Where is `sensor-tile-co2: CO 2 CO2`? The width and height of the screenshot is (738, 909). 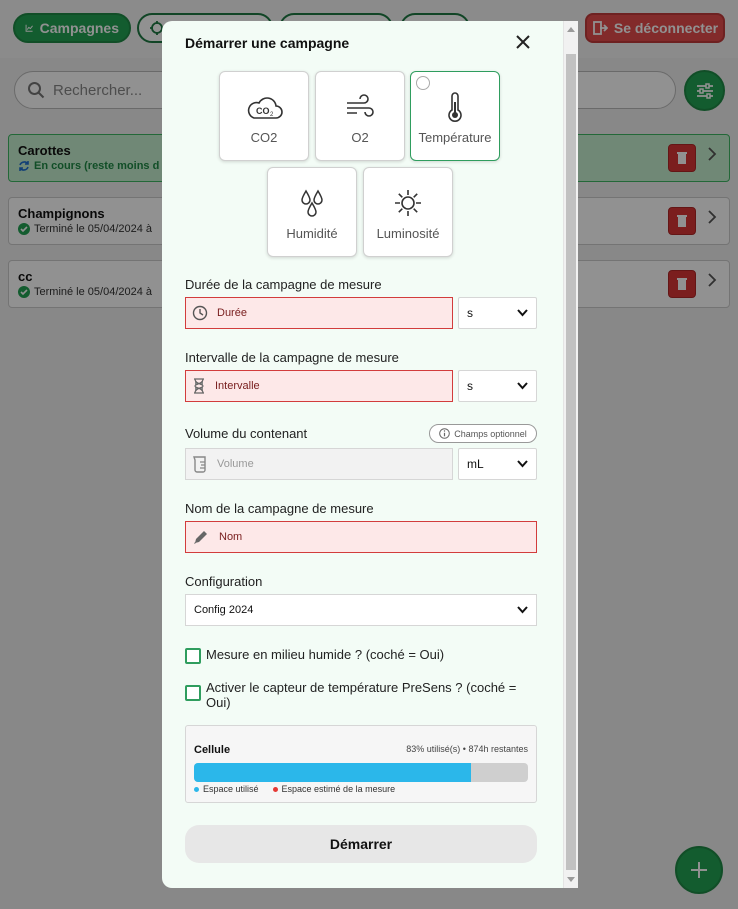
sensor-tile-co2: CO 2 CO2 is located at coordinates (264, 116).